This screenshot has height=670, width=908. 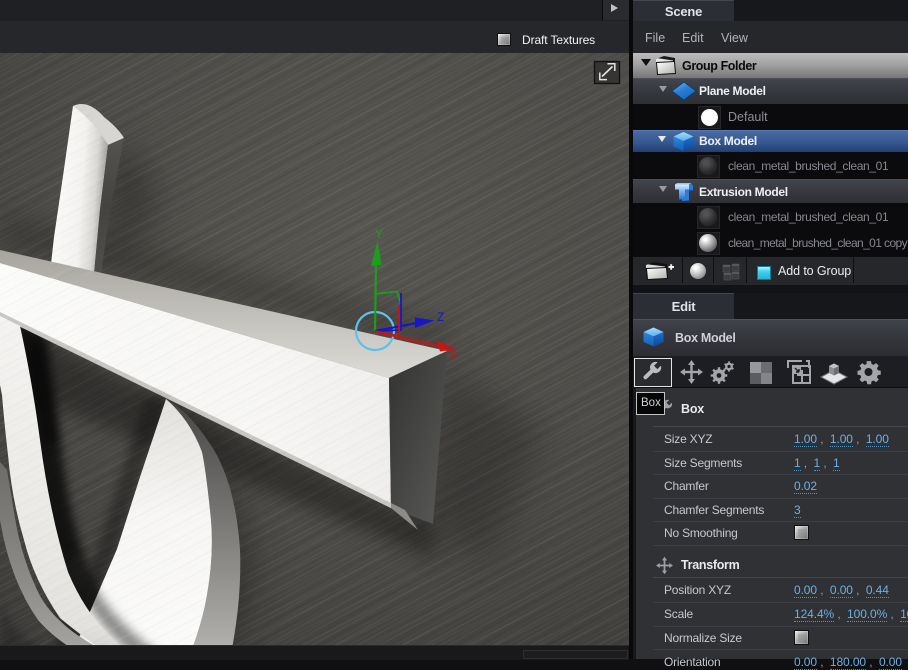 I want to click on svg-text: Y, so click(x=379, y=234).